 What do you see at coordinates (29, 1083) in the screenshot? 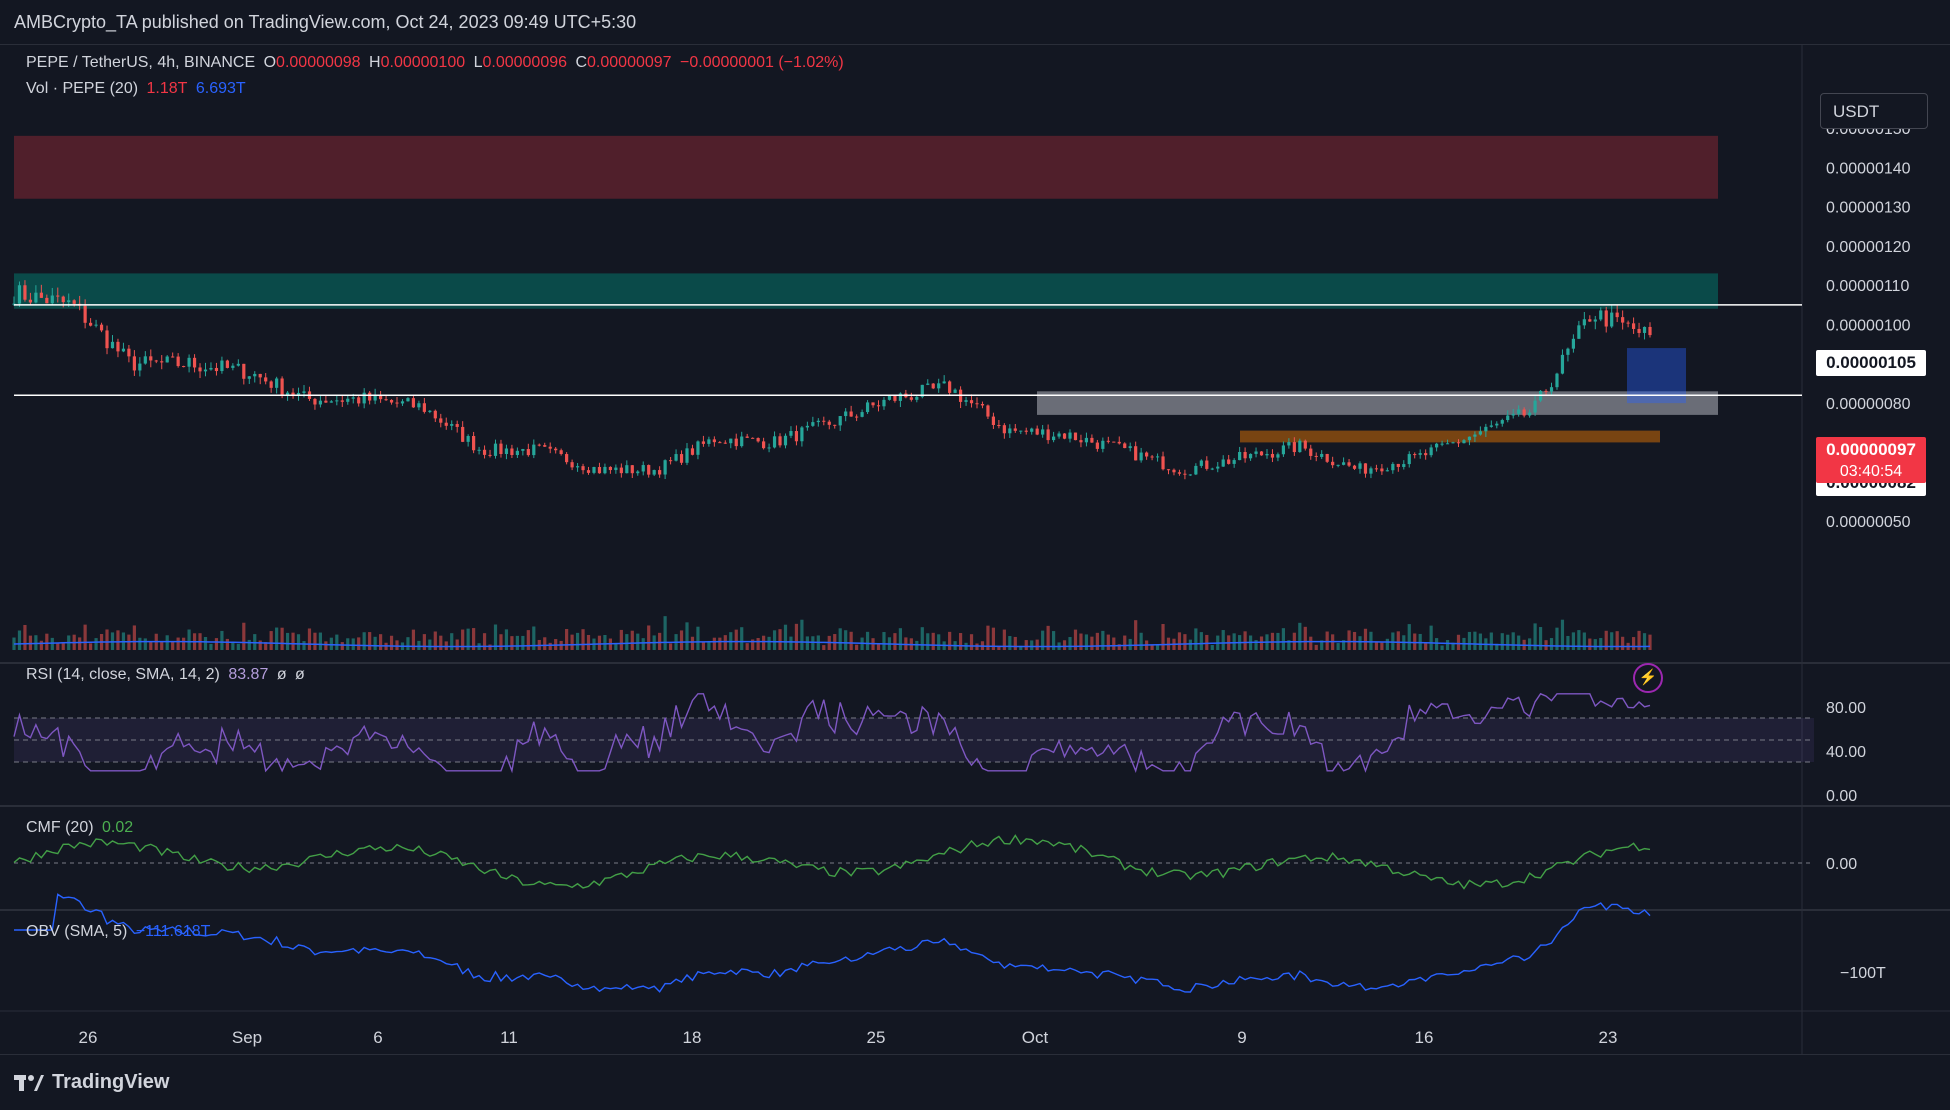
I see `tv-logo-icon` at bounding box center [29, 1083].